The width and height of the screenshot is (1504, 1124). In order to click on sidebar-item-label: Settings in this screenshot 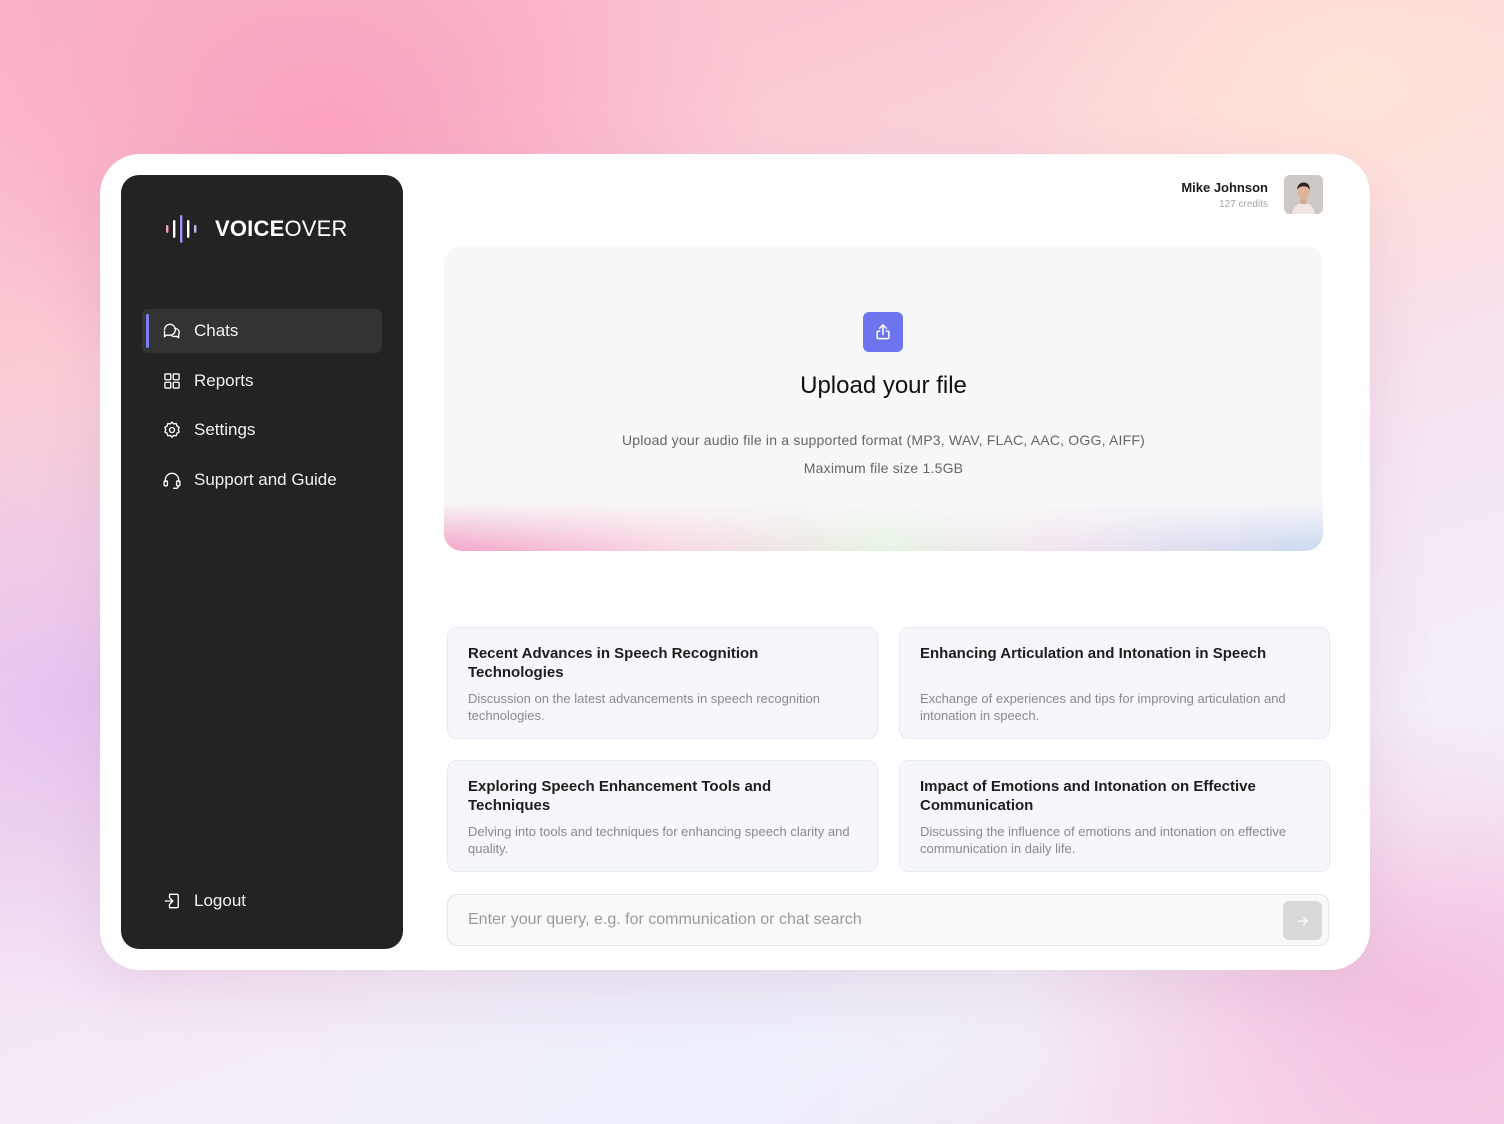, I will do `click(225, 429)`.